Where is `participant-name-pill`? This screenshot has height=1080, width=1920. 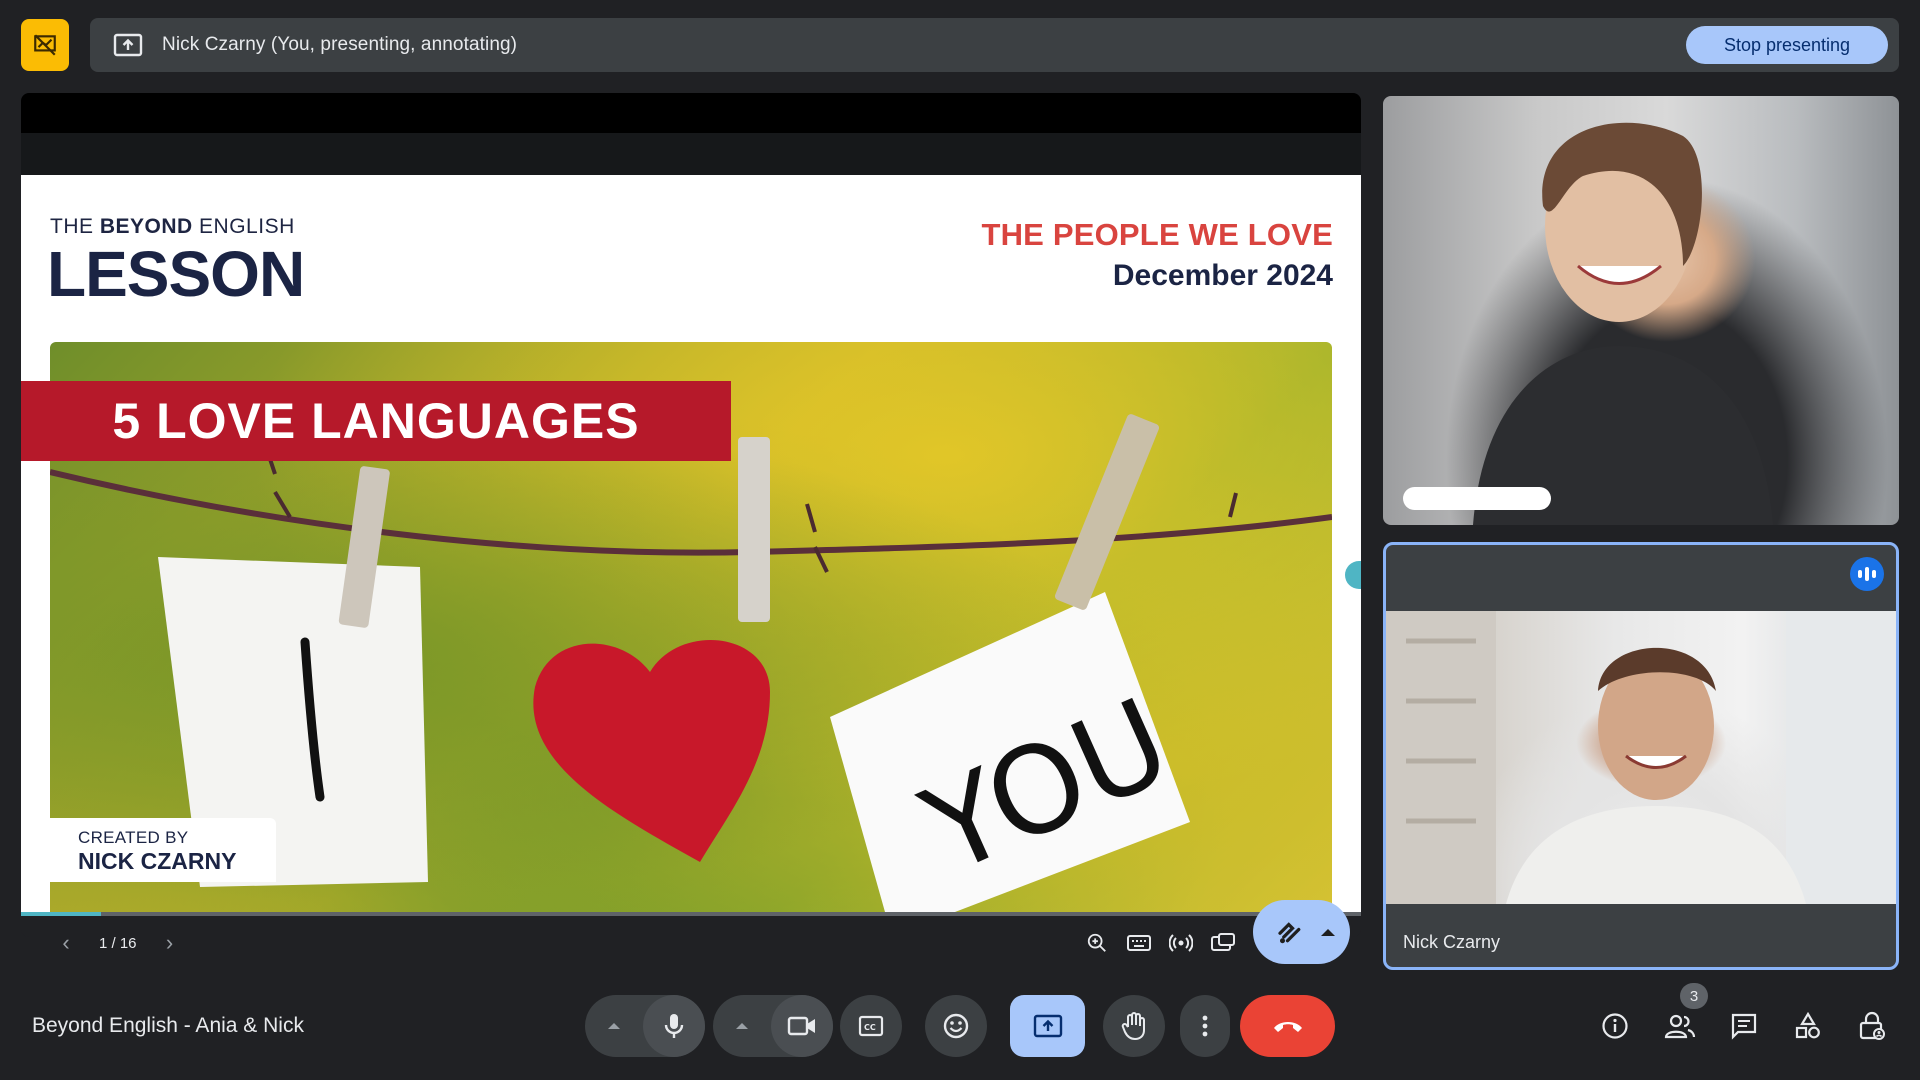
participant-name-pill is located at coordinates (1477, 498).